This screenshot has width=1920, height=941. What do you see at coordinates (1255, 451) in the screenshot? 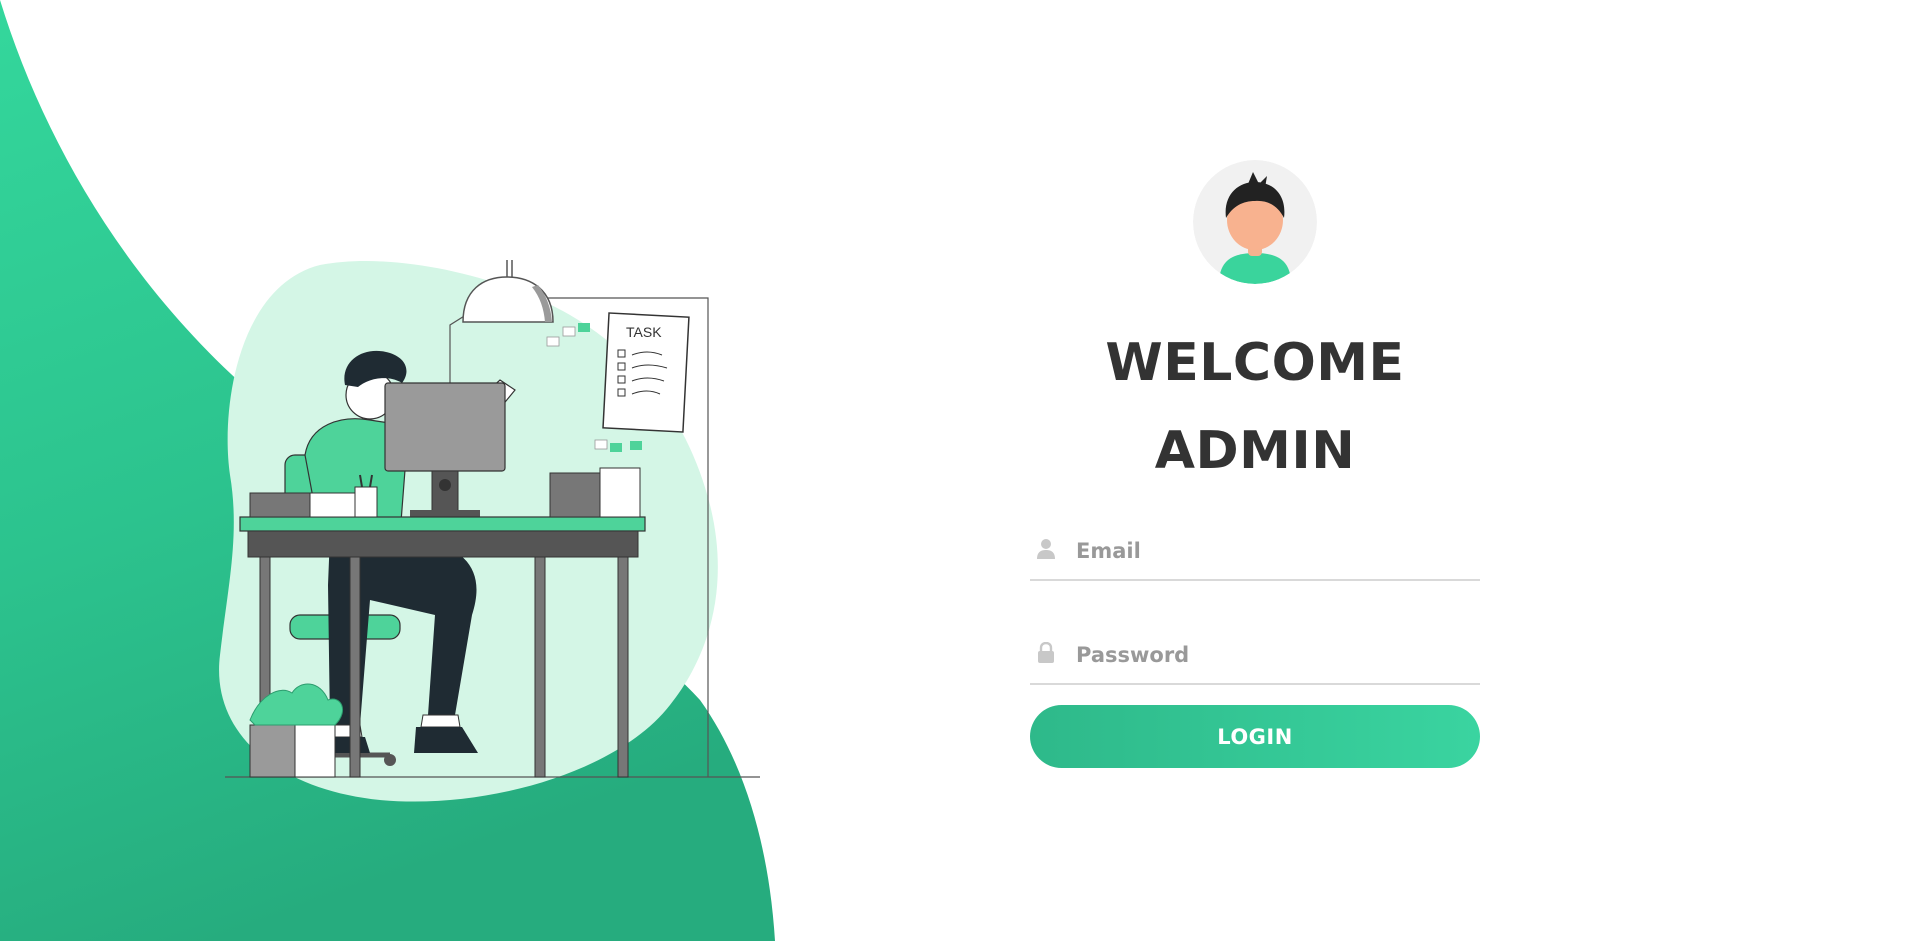
I see `welcome-line-2: ADMIN` at bounding box center [1255, 451].